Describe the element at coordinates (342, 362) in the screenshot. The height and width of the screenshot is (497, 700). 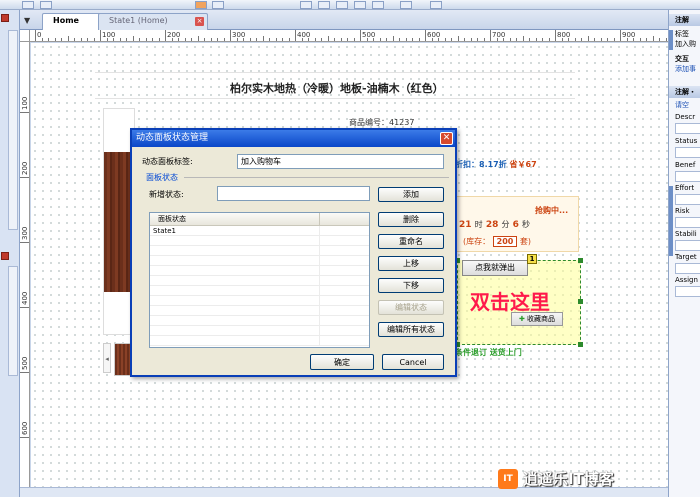
I see `ok-button: 确定` at that location.